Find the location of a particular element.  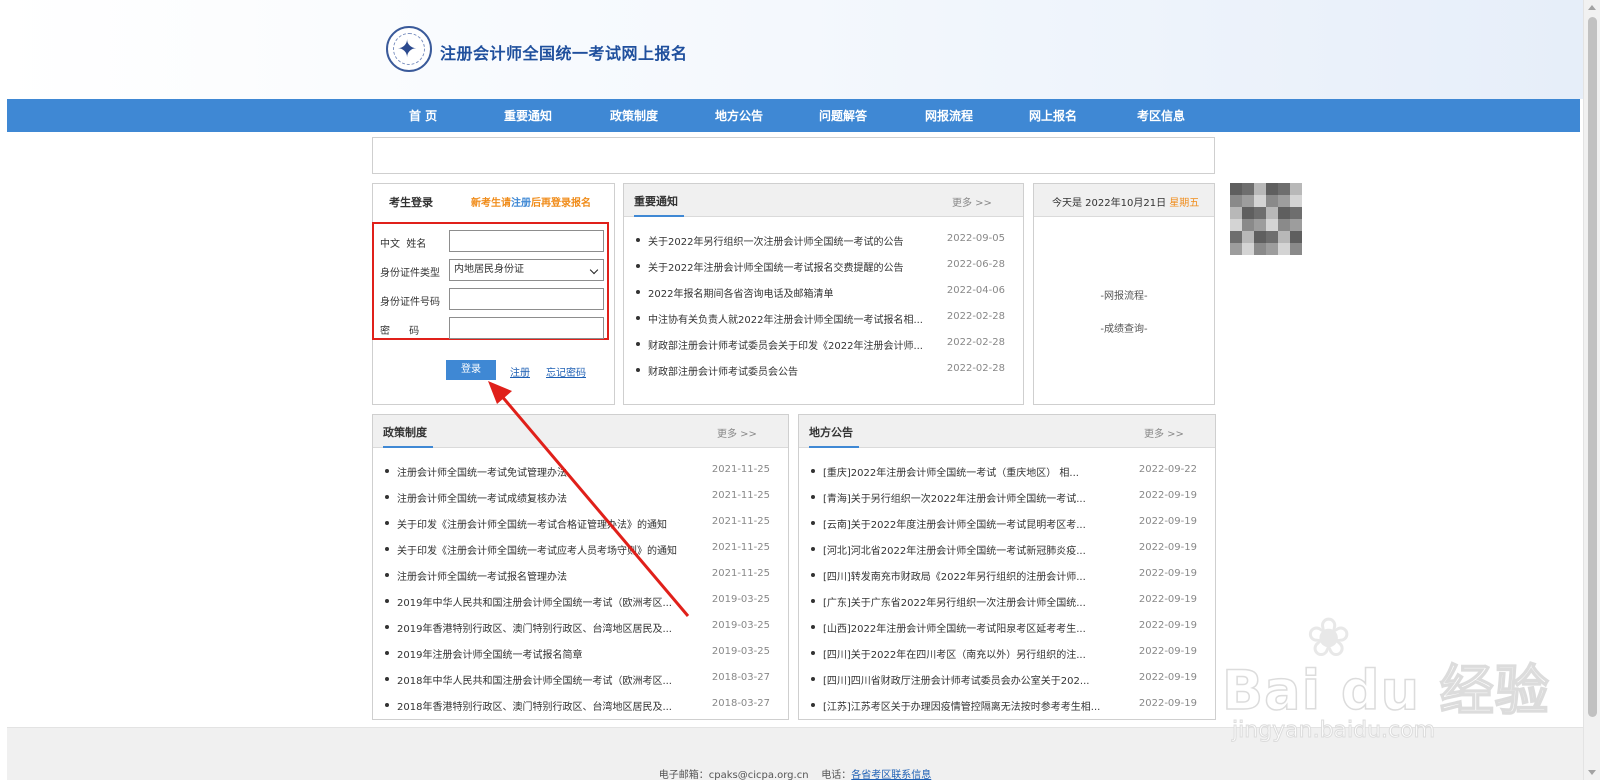

list-item: 关于印发《注册会计师全国统一考试合格证管理办法》的通知 2021-11-25 is located at coordinates (580, 527).